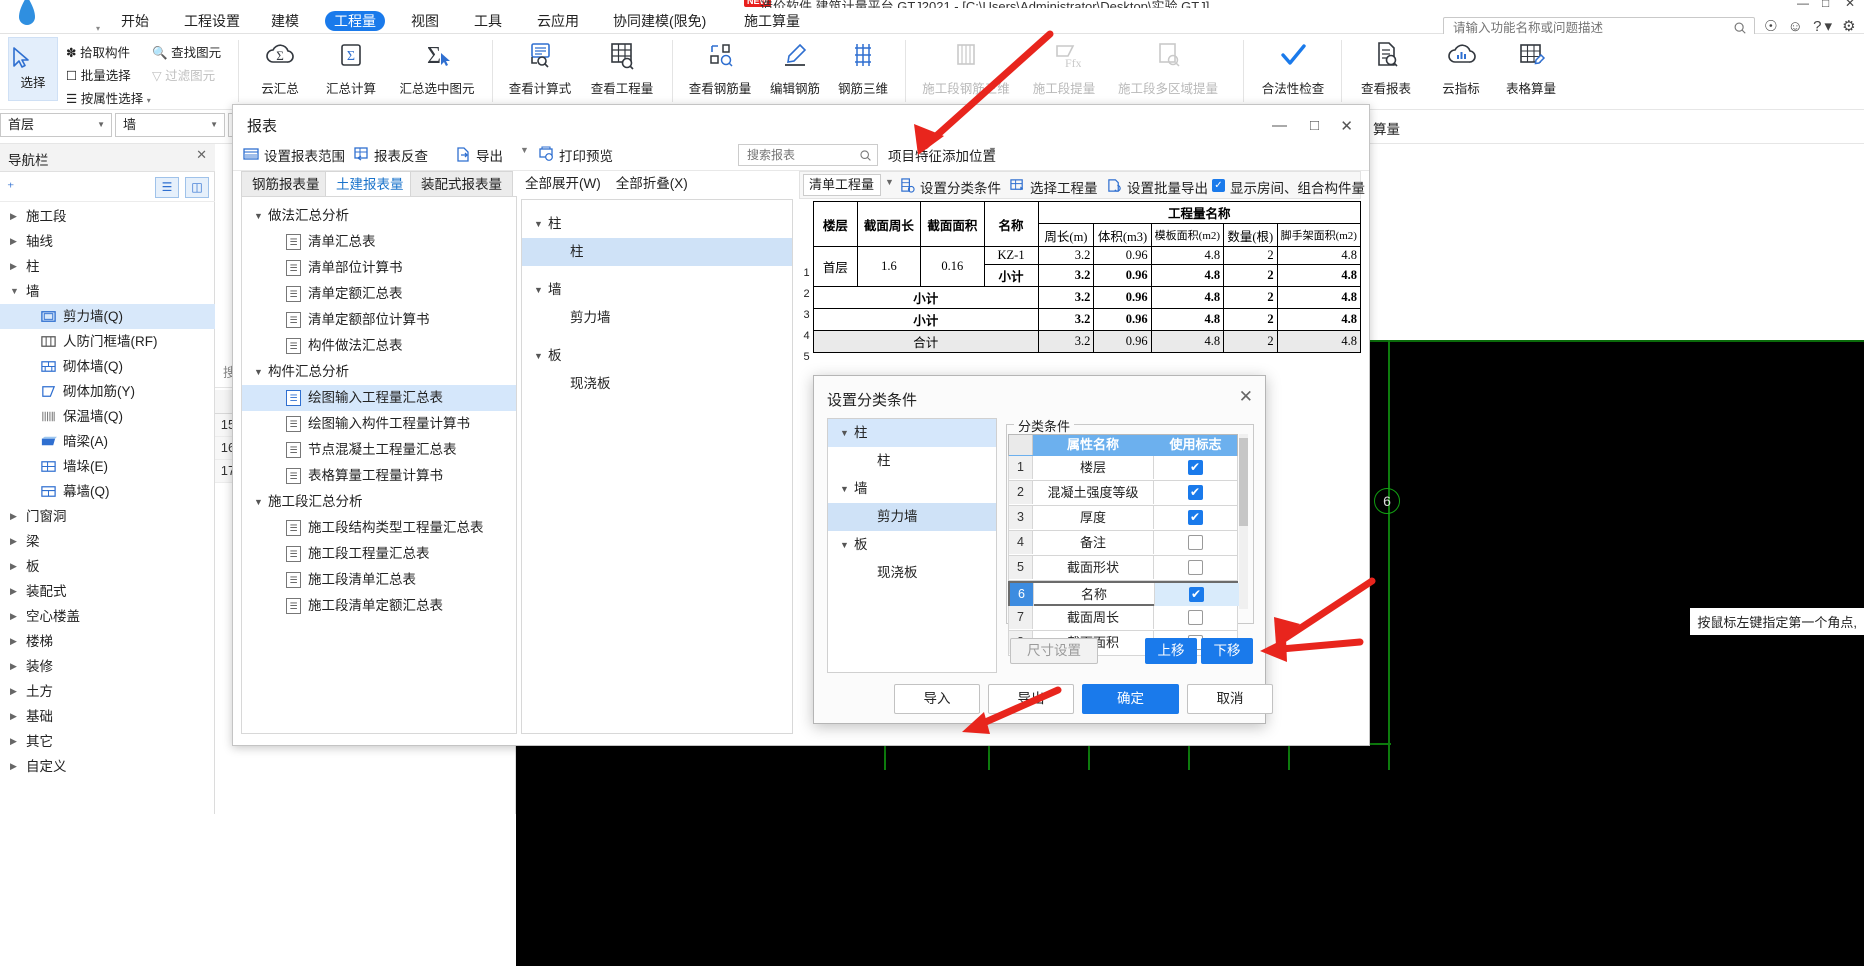 The width and height of the screenshot is (1864, 966). Describe the element at coordinates (107, 716) in the screenshot. I see `sidebar-item-foundation: ▶ 基础` at that location.